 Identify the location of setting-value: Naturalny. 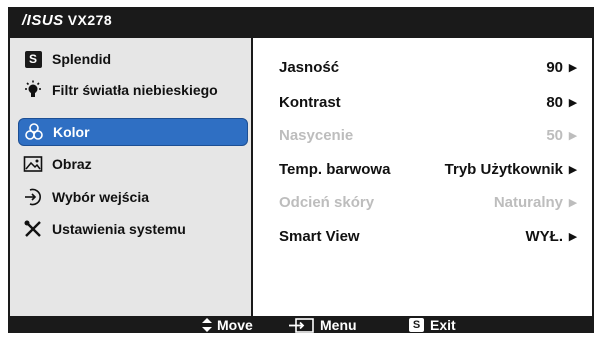
(528, 202).